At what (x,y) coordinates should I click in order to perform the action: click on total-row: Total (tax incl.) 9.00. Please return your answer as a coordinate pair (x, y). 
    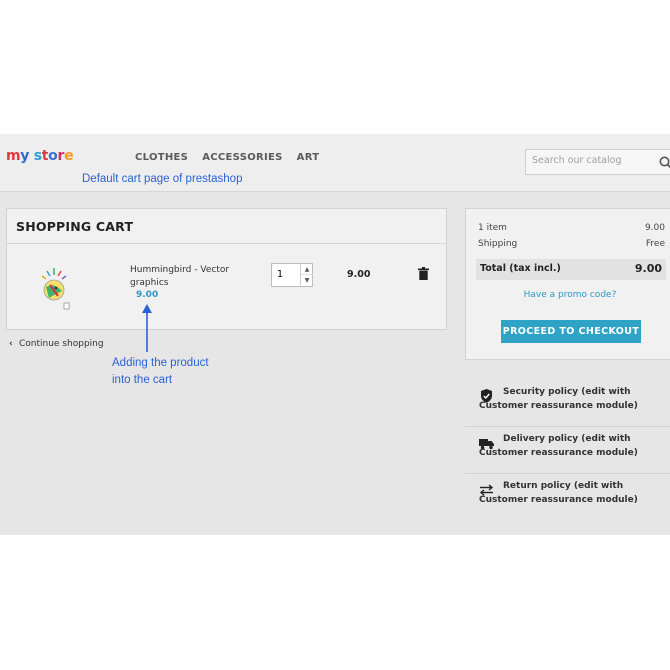
    Looking at the image, I should click on (571, 269).